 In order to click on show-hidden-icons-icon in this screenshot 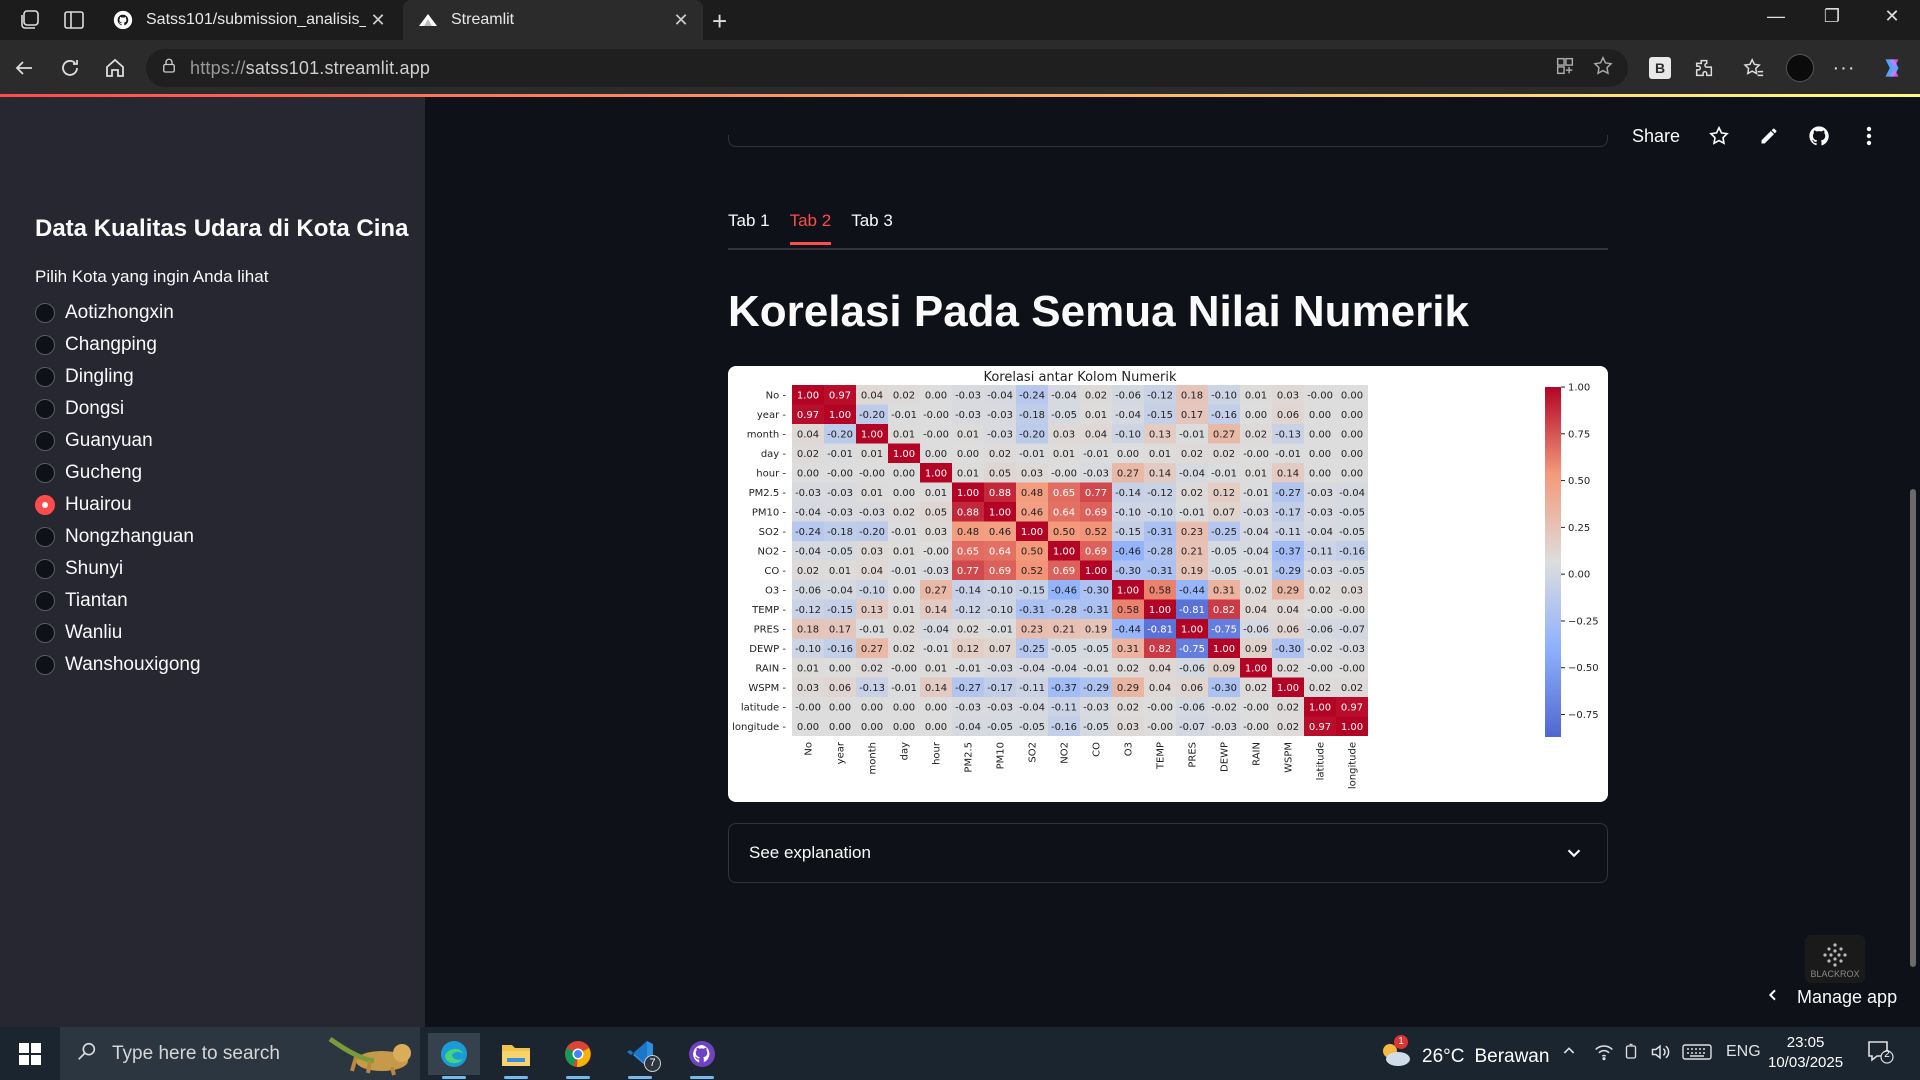, I will do `click(1569, 1053)`.